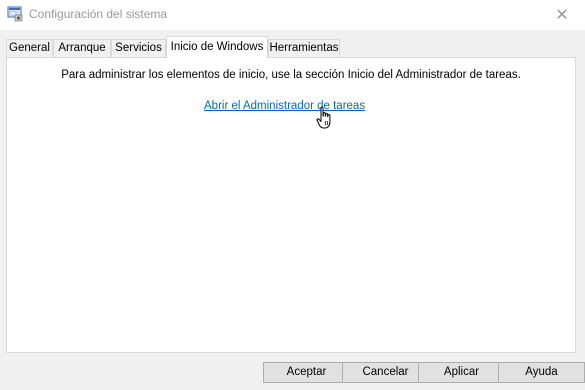 The height and width of the screenshot is (390, 585). Describe the element at coordinates (29, 48) in the screenshot. I see `tab-general: General` at that location.